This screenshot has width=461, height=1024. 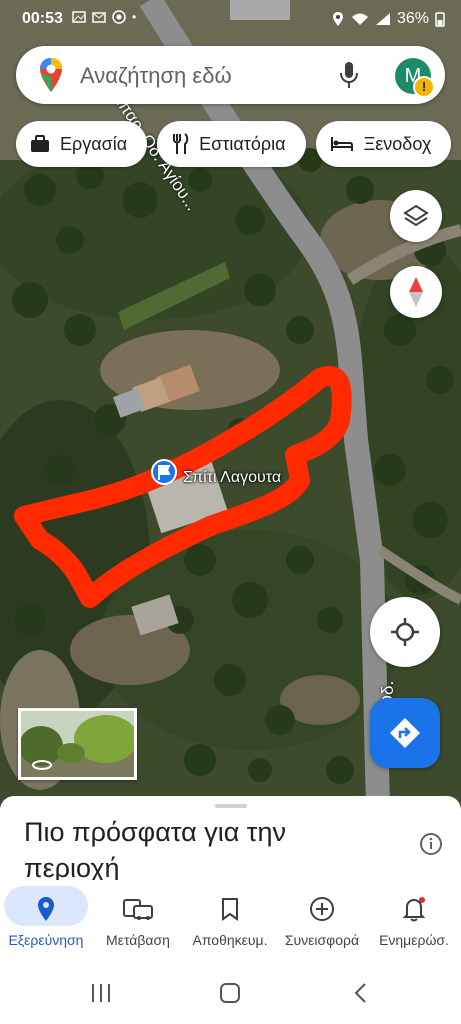 I want to click on bed-icon, so click(x=341, y=144).